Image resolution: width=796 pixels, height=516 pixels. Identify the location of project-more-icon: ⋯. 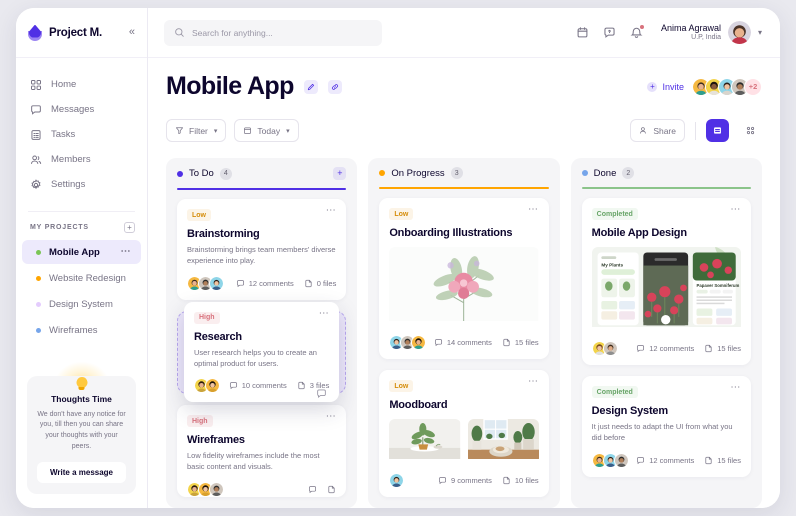
(126, 252).